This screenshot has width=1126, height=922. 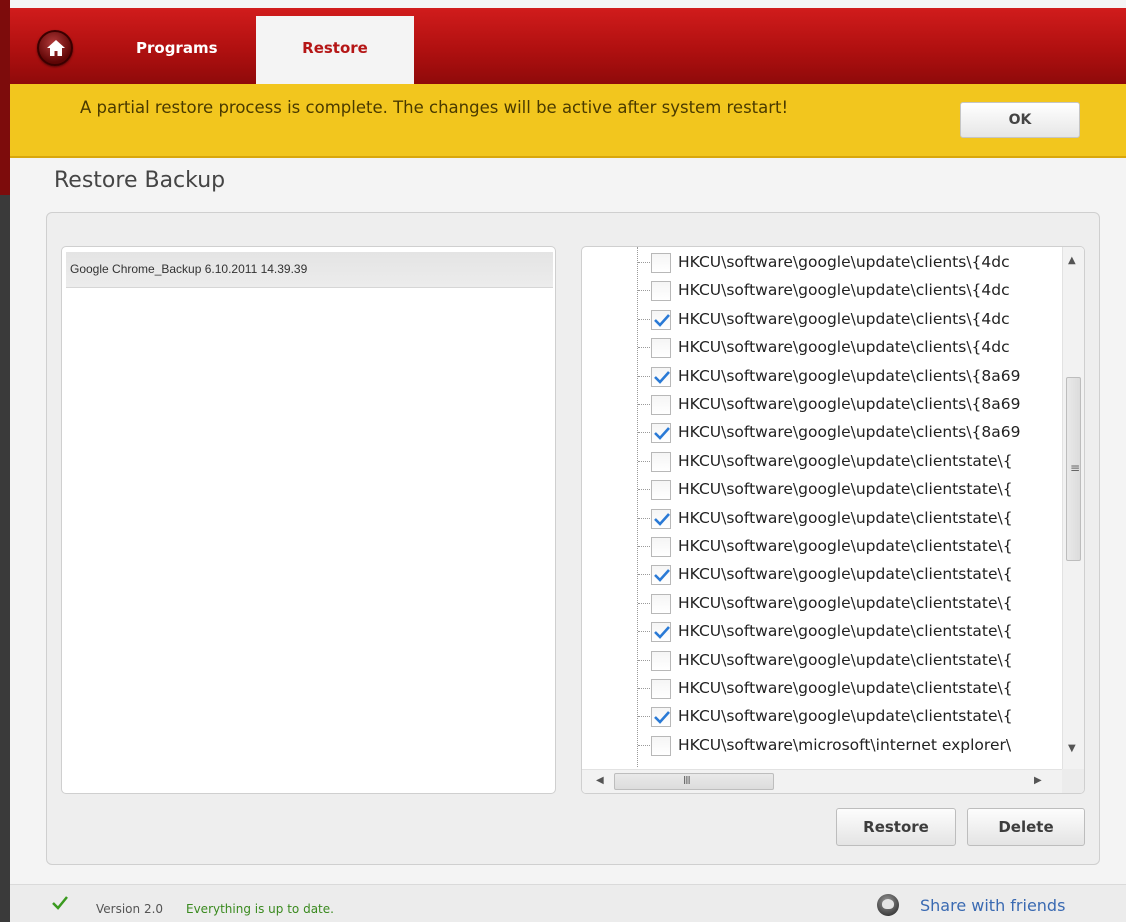 I want to click on version-label: Version 2.0, so click(x=130, y=909).